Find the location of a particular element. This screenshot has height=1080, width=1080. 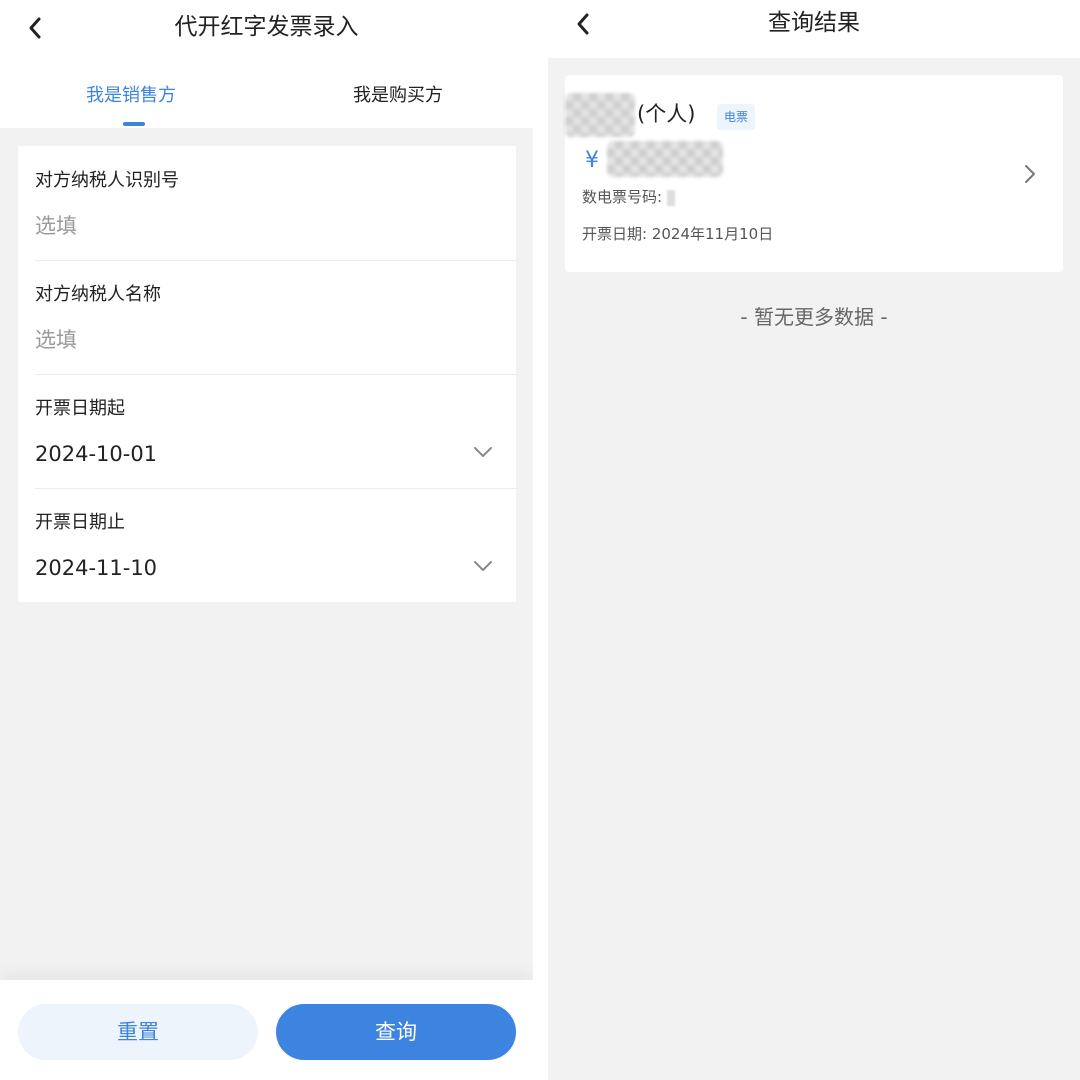

chevron-right-icon is located at coordinates (1030, 174).